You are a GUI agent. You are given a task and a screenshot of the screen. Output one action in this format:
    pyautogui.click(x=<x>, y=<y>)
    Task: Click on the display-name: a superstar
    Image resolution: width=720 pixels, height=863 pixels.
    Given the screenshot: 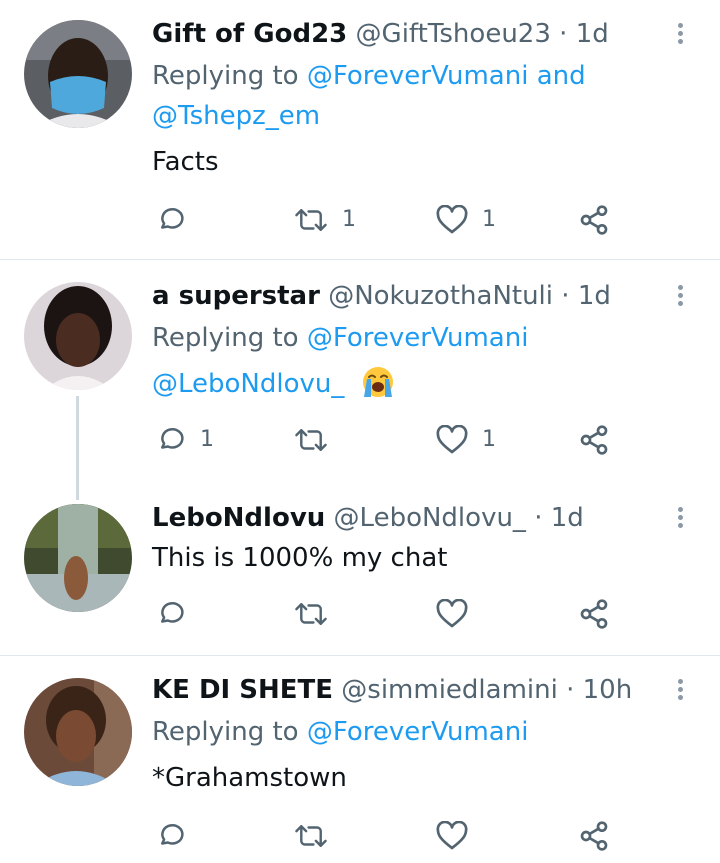 What is the action you would take?
    pyautogui.click(x=236, y=296)
    